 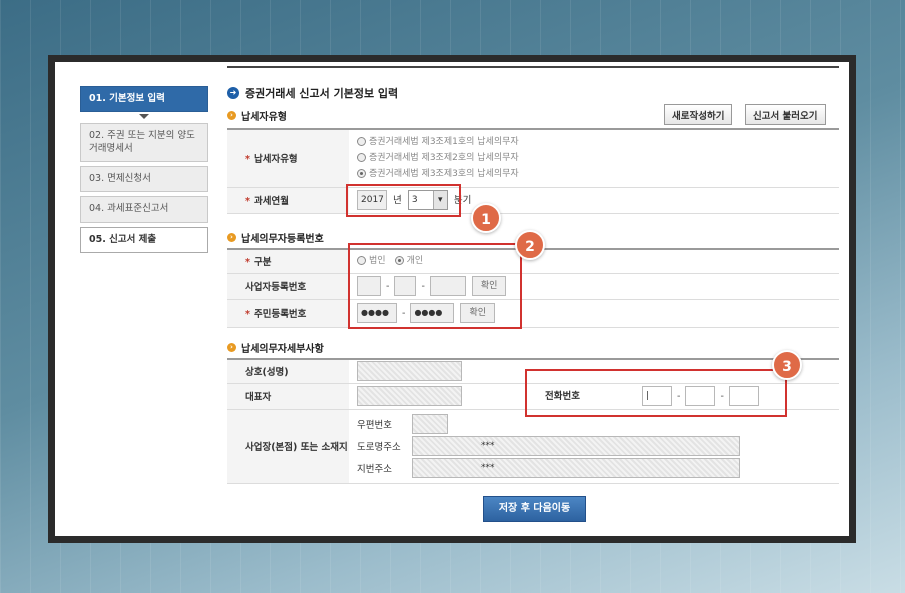 I want to click on label-bizno: 사업자등록번호, so click(x=288, y=286).